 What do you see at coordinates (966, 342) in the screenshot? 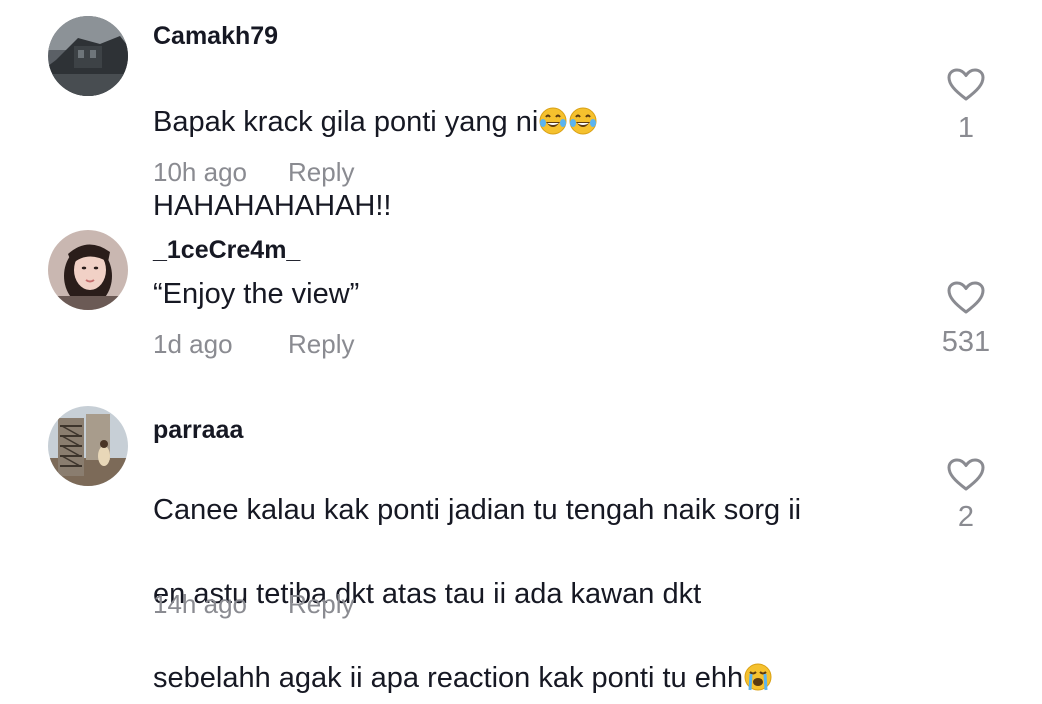
I see `like-count: 531` at bounding box center [966, 342].